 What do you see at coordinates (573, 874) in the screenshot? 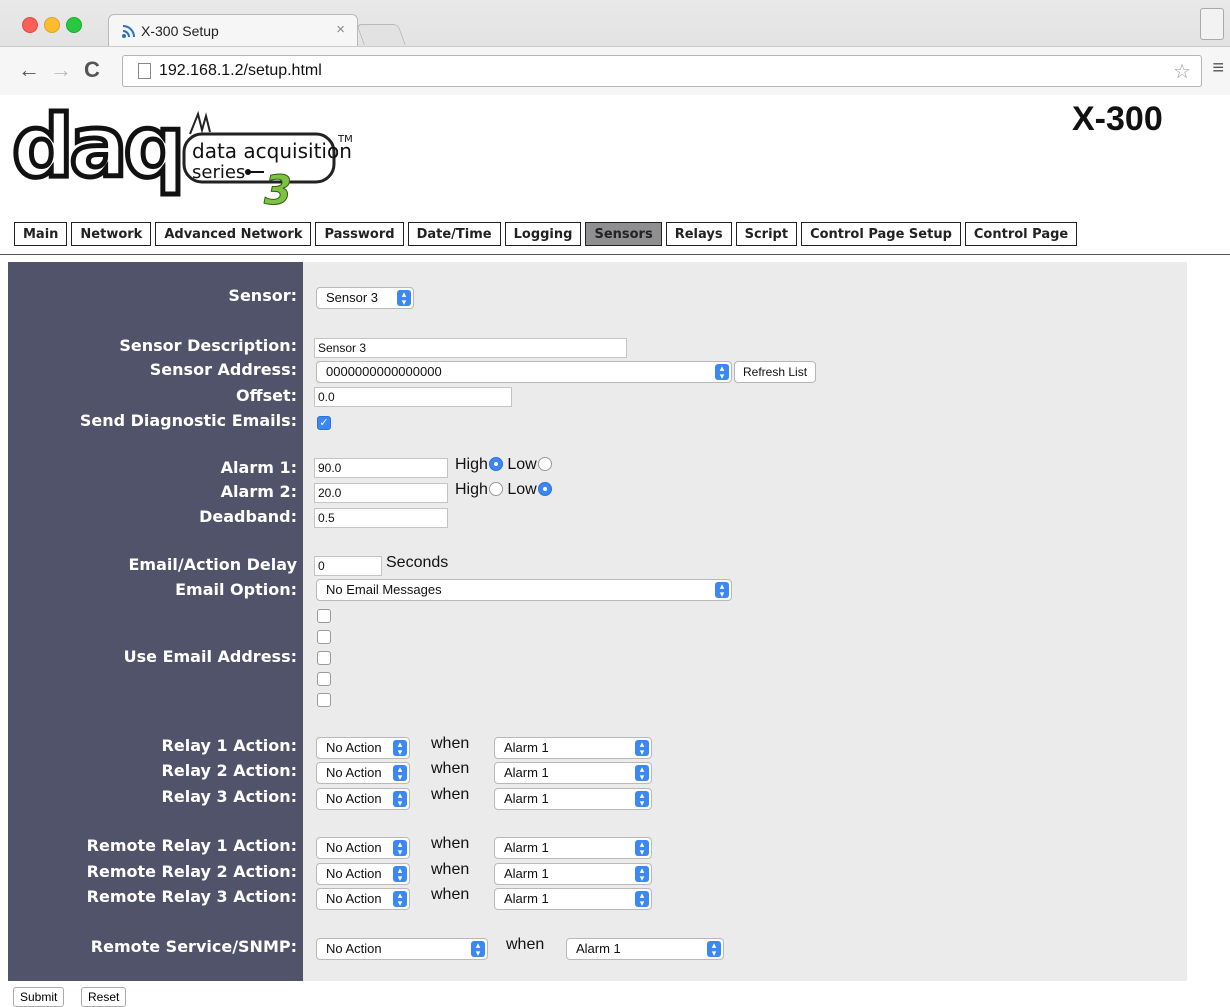
I see `remote-relay2-alarm-select: Alarm 1 ▴ ▾` at bounding box center [573, 874].